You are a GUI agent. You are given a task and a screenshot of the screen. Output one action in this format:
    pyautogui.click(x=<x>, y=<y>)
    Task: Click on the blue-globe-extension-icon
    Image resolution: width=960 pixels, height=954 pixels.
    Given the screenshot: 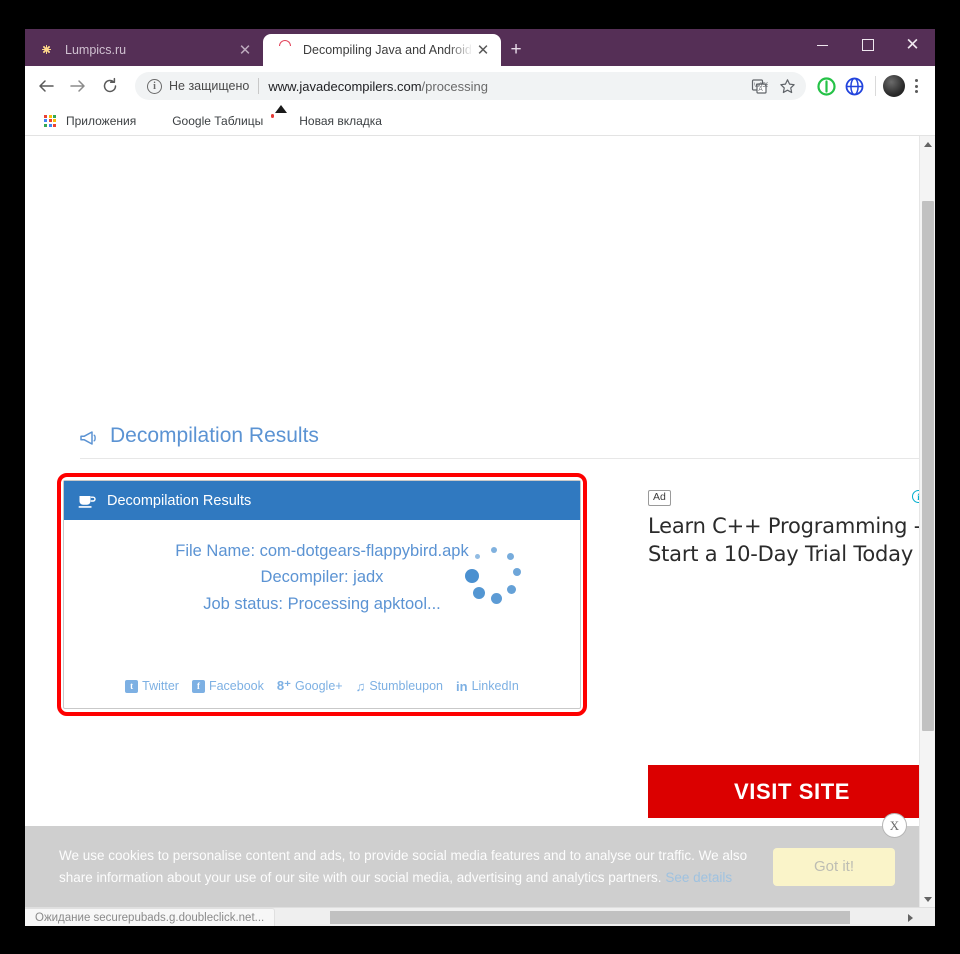 What is the action you would take?
    pyautogui.click(x=854, y=86)
    